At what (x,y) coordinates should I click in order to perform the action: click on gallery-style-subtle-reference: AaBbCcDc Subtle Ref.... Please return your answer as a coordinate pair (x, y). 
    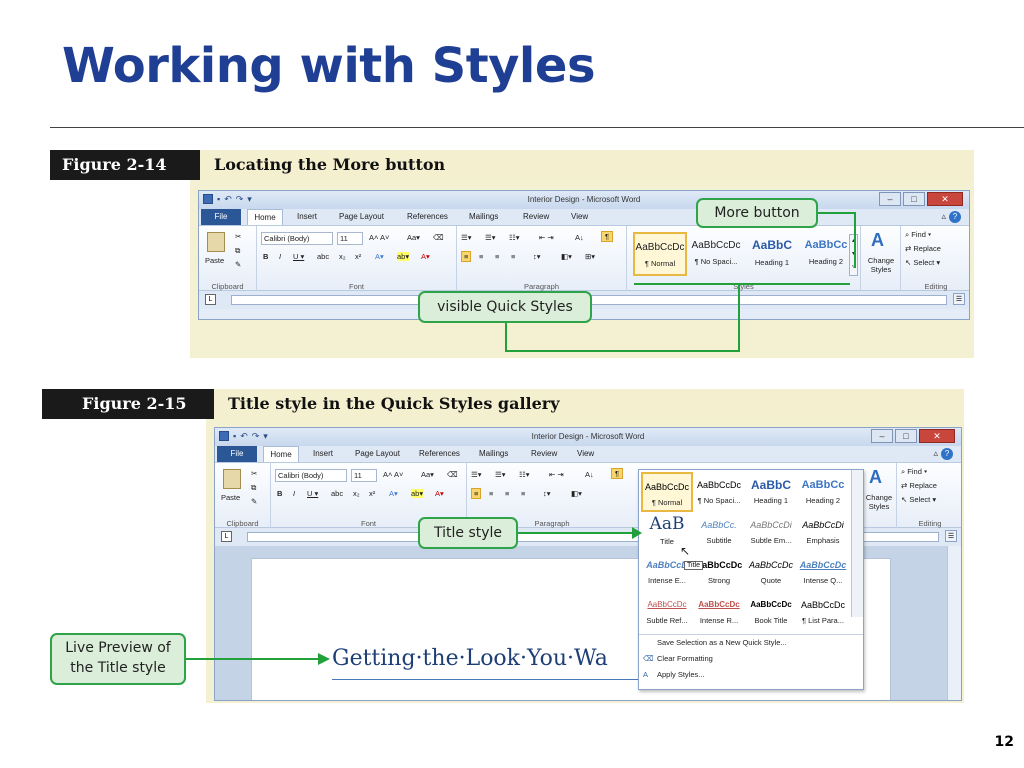
    Looking at the image, I should click on (667, 612).